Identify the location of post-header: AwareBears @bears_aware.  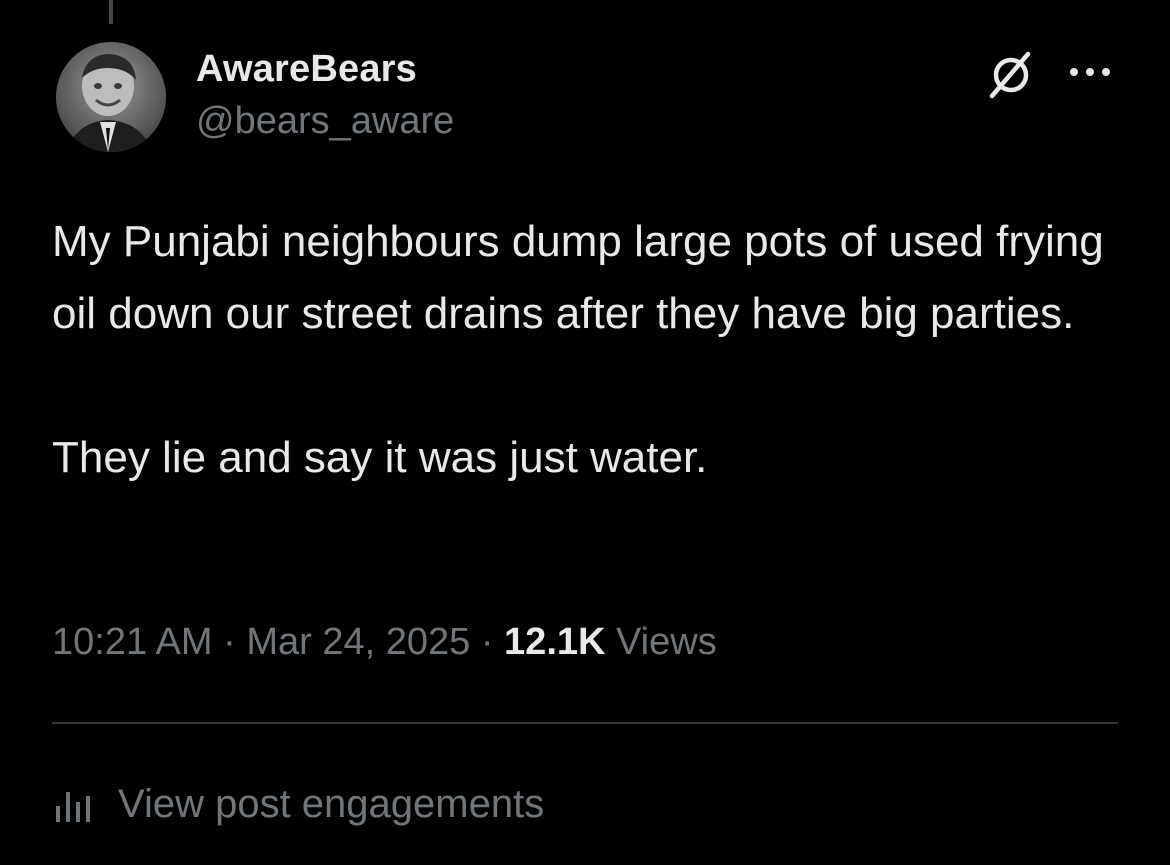
(587, 99).